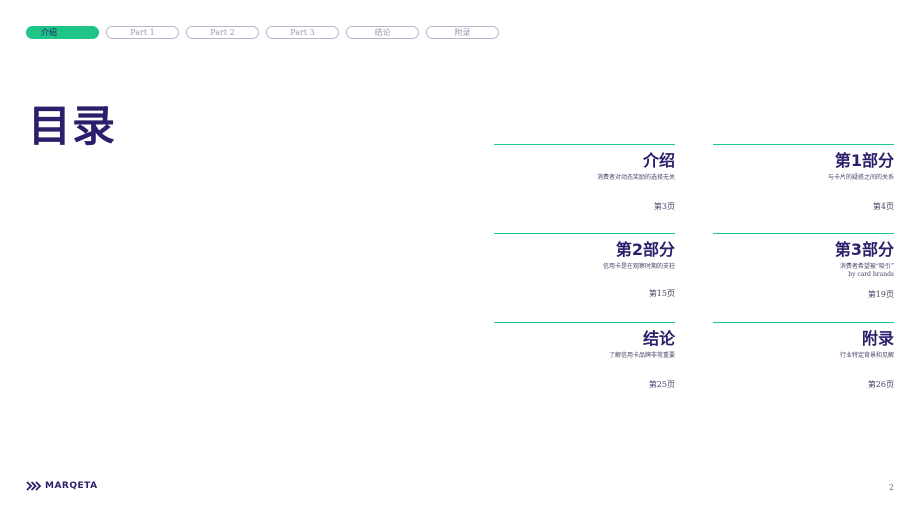 This screenshot has height=518, width=920. I want to click on toc-entry-desc: 消费者希望被“吸引”, so click(866, 266).